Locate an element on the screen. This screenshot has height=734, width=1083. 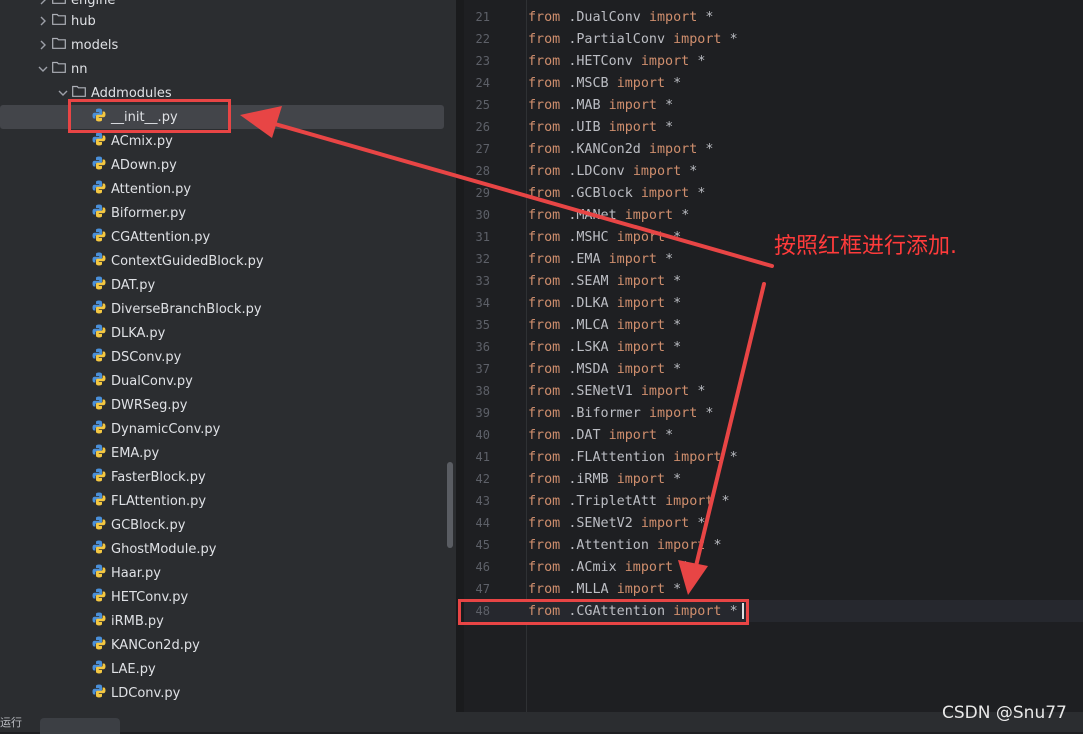
tree-item-label: Attention.py is located at coordinates (151, 189).